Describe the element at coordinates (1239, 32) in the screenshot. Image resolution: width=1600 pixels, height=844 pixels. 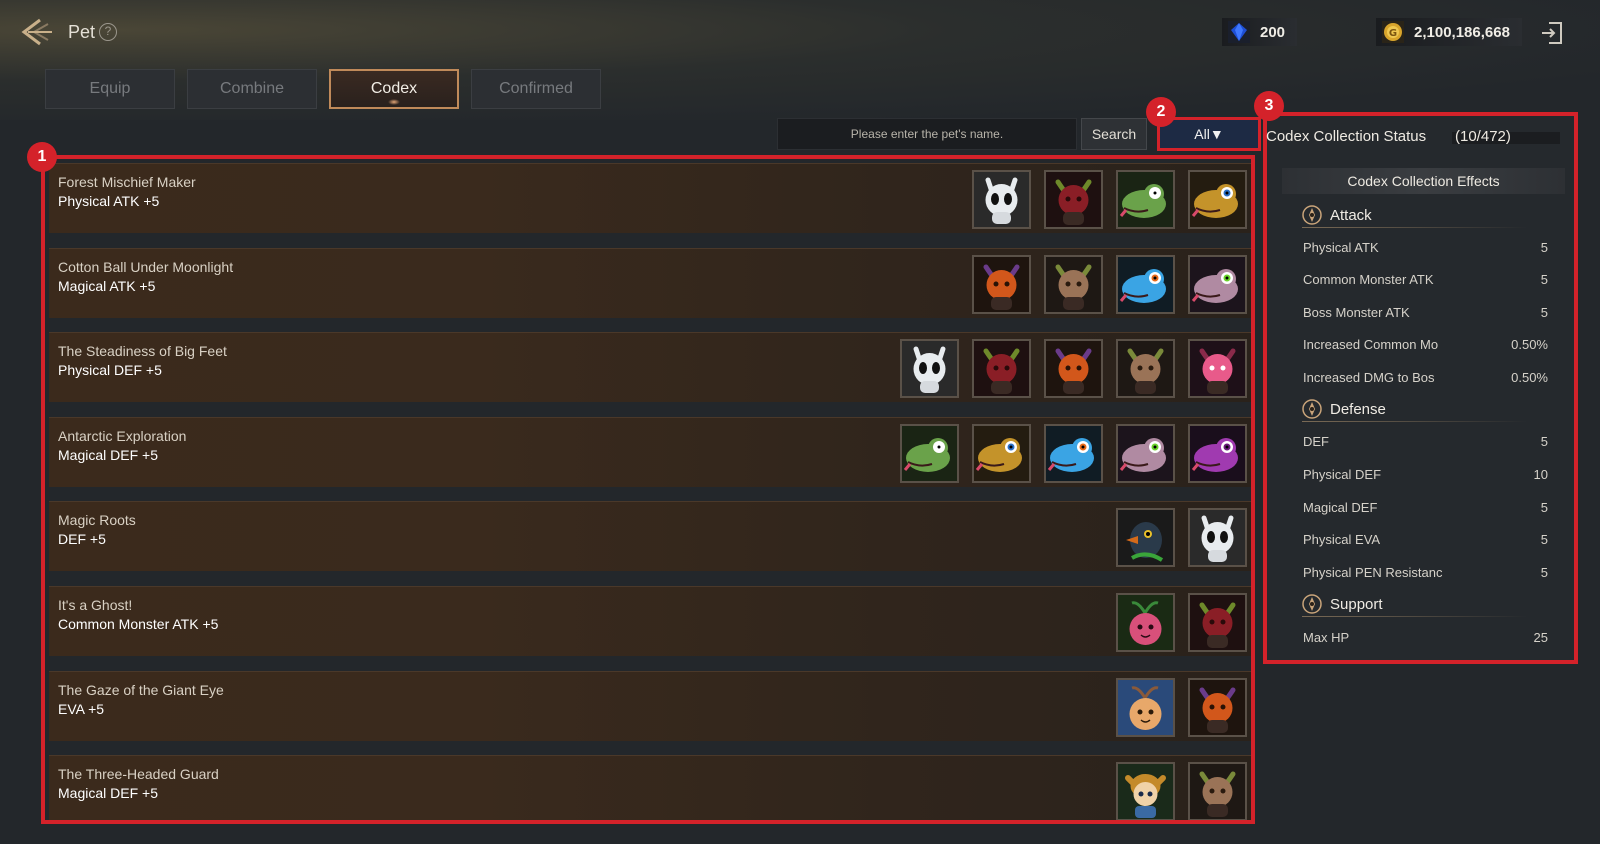
I see `blue-gem-icon` at that location.